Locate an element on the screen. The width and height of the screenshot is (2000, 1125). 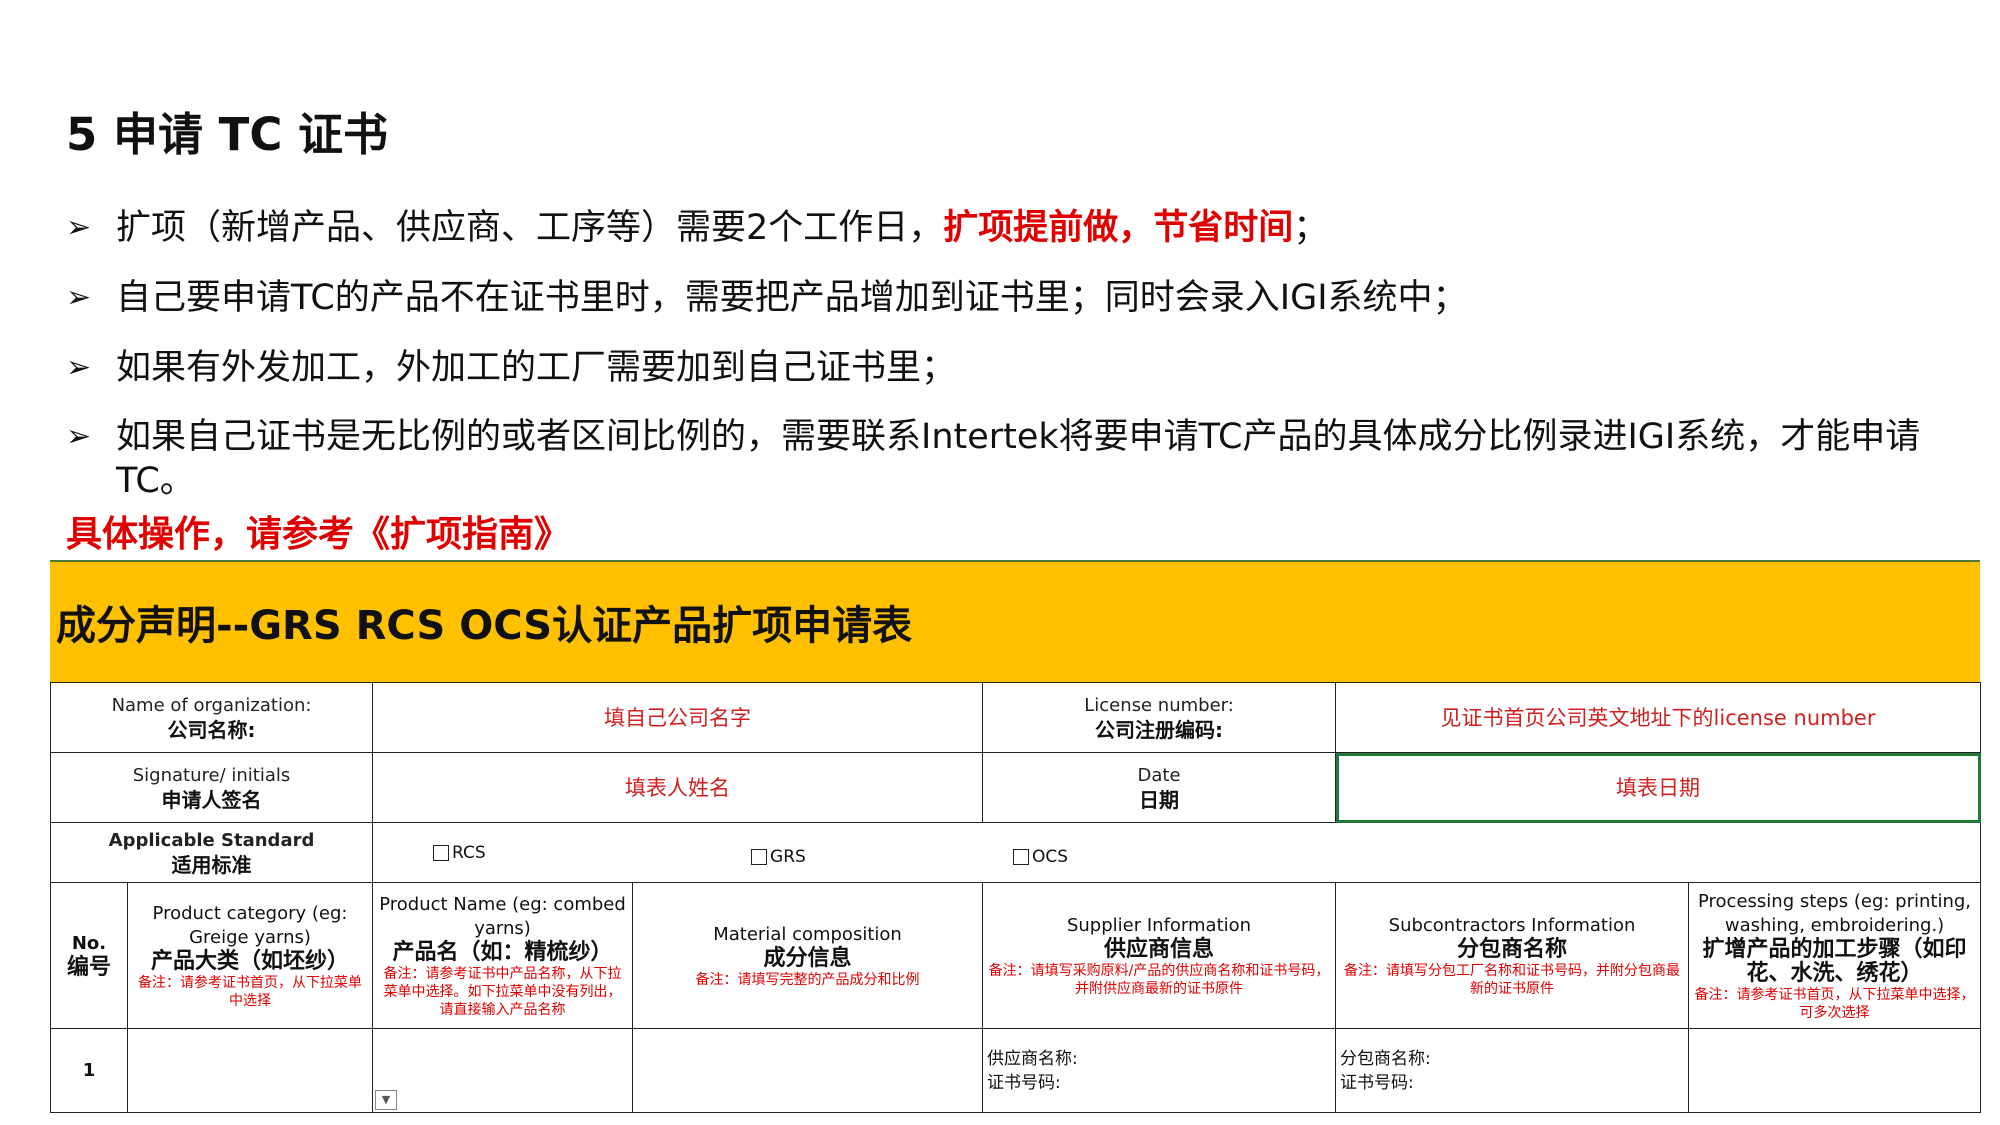
standard-label-cn: 适用标准 is located at coordinates (211, 864).